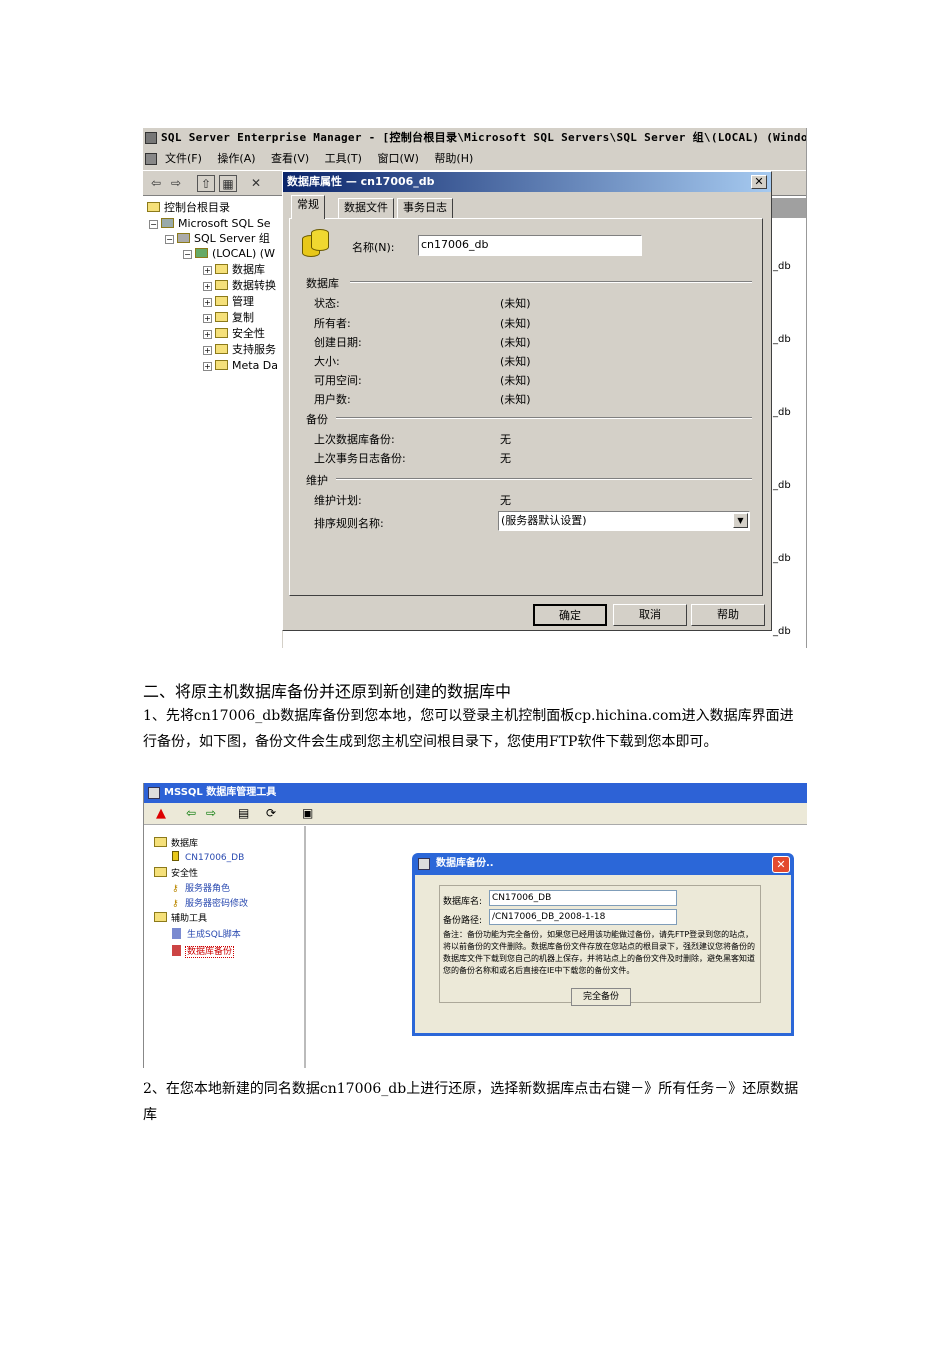 Image resolution: width=950 pixels, height=1345 pixels. Describe the element at coordinates (239, 349) in the screenshot. I see `tree-item-support: + 支持服务` at that location.